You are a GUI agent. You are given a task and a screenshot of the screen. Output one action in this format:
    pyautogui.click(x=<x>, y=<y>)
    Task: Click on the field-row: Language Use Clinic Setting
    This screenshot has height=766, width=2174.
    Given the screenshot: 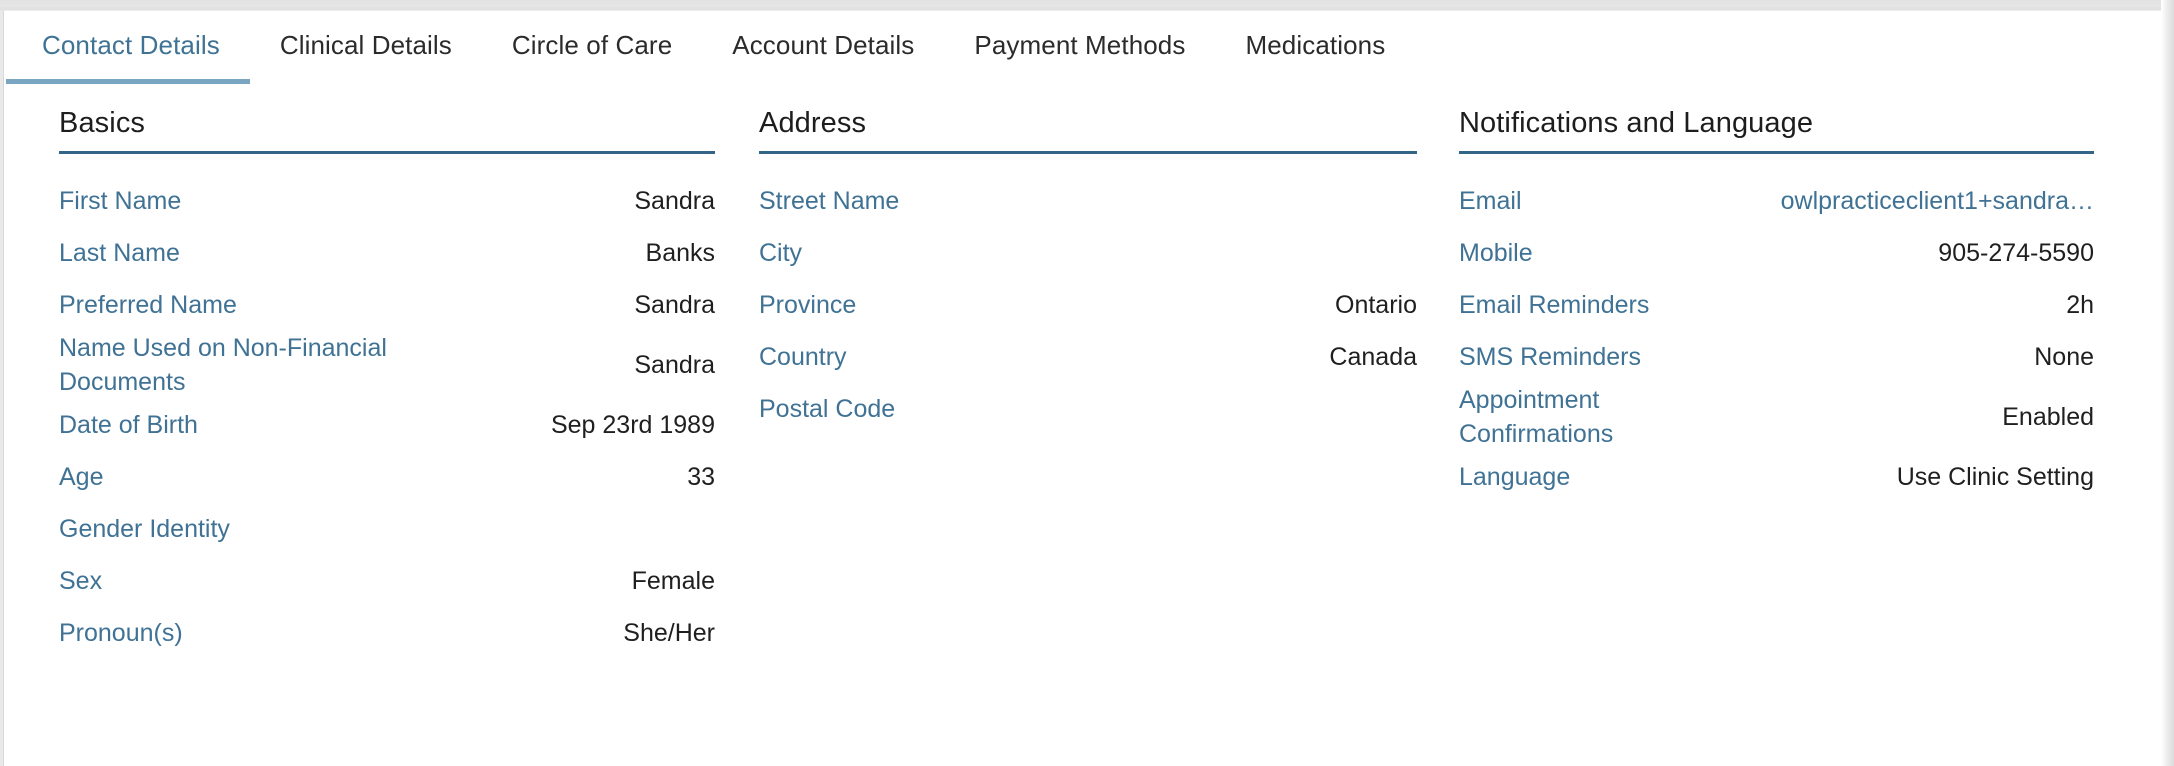 What is the action you would take?
    pyautogui.click(x=1776, y=478)
    